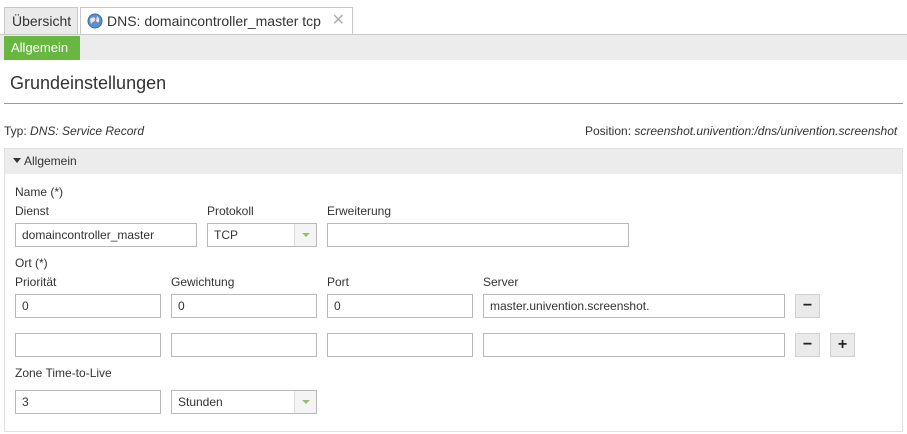 Image resolution: width=907 pixels, height=434 pixels. What do you see at coordinates (608, 131) in the screenshot?
I see `object-position-label: Position:` at bounding box center [608, 131].